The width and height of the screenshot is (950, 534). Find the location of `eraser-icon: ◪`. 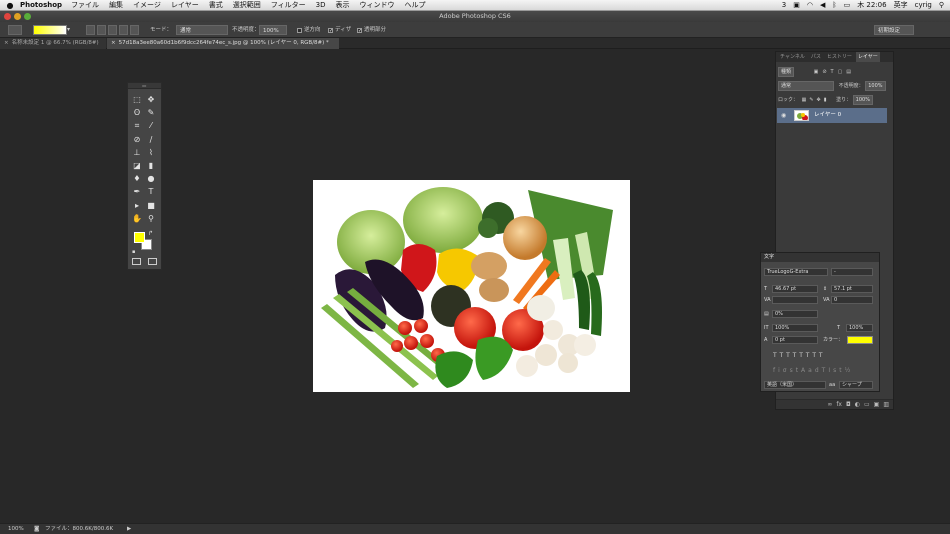

eraser-icon: ◪ is located at coordinates (137, 166).